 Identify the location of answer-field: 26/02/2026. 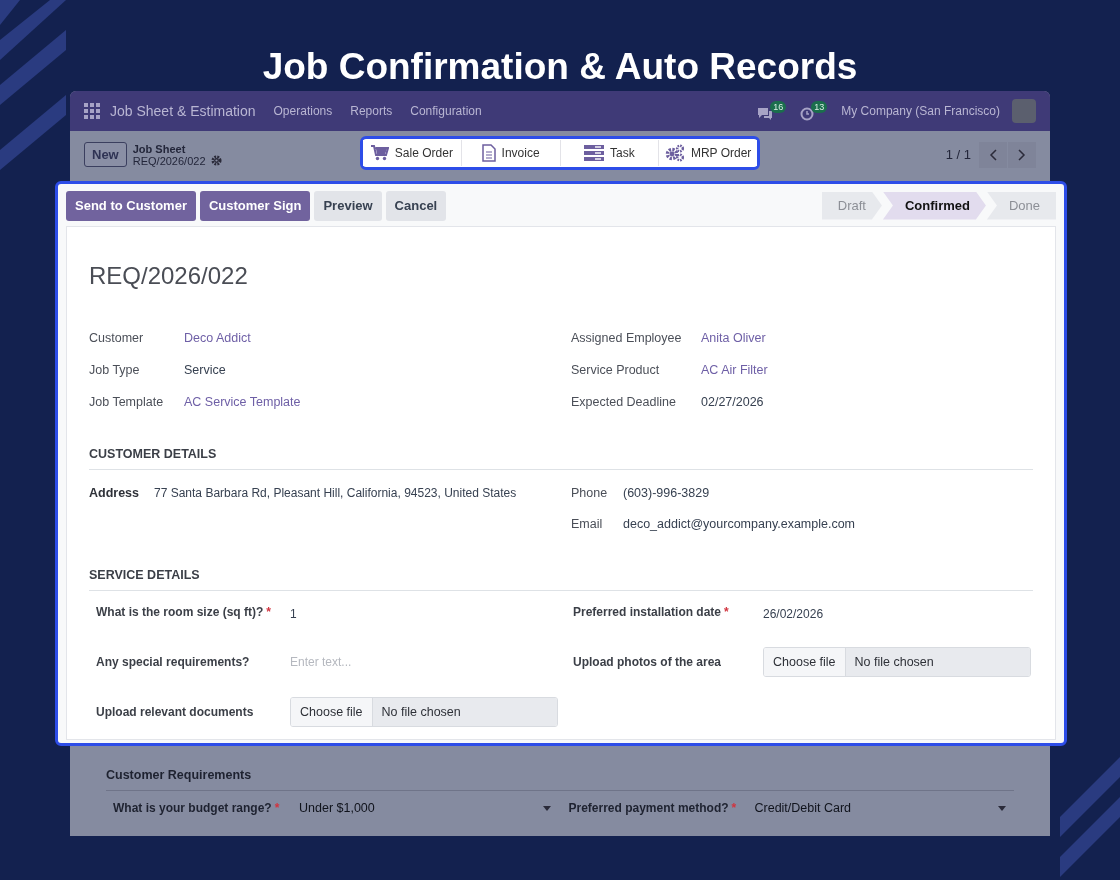
(793, 613).